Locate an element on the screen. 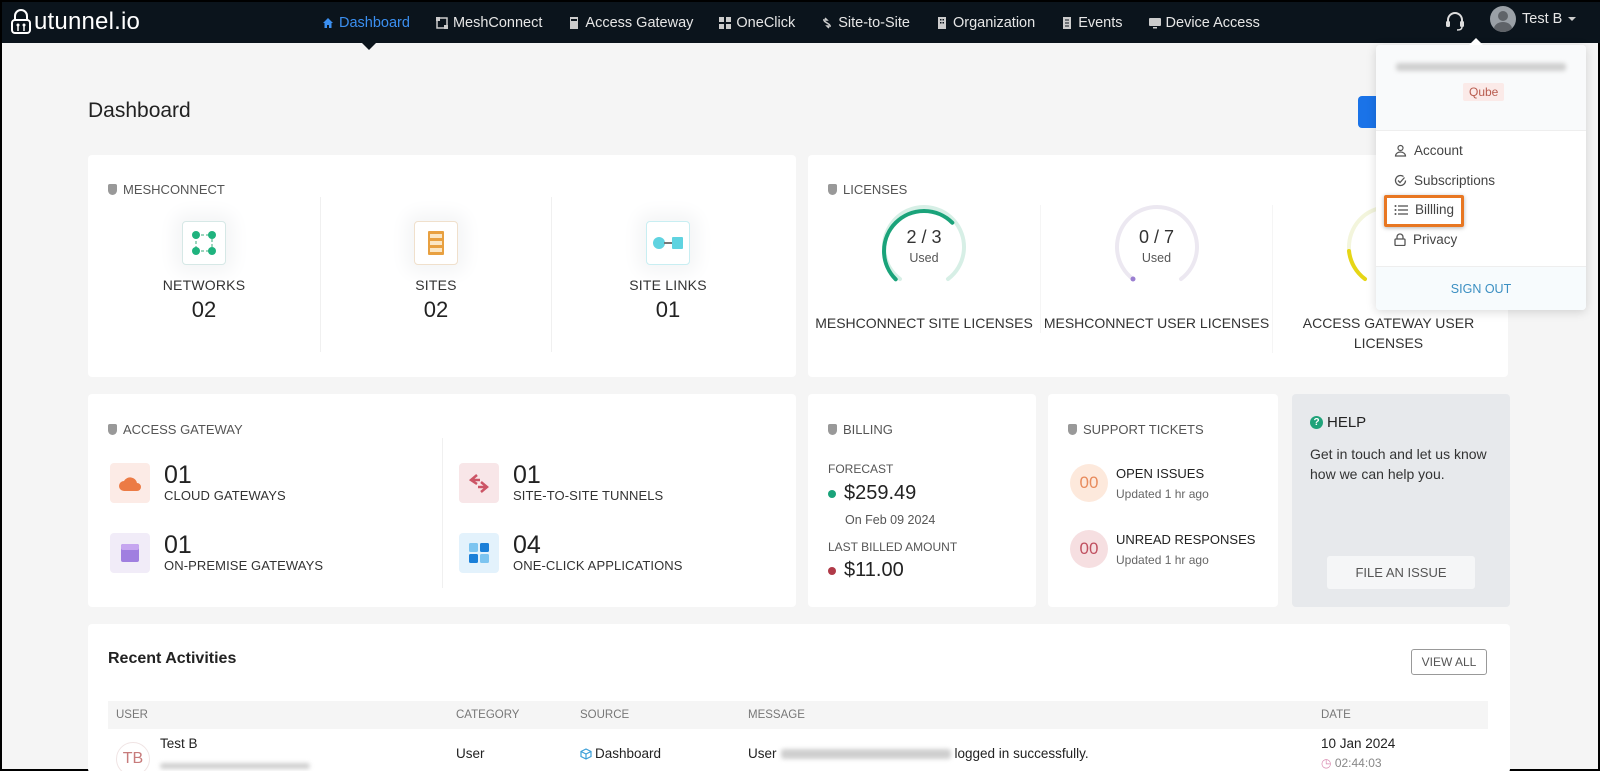  menu-item-label: Account is located at coordinates (1438, 150).